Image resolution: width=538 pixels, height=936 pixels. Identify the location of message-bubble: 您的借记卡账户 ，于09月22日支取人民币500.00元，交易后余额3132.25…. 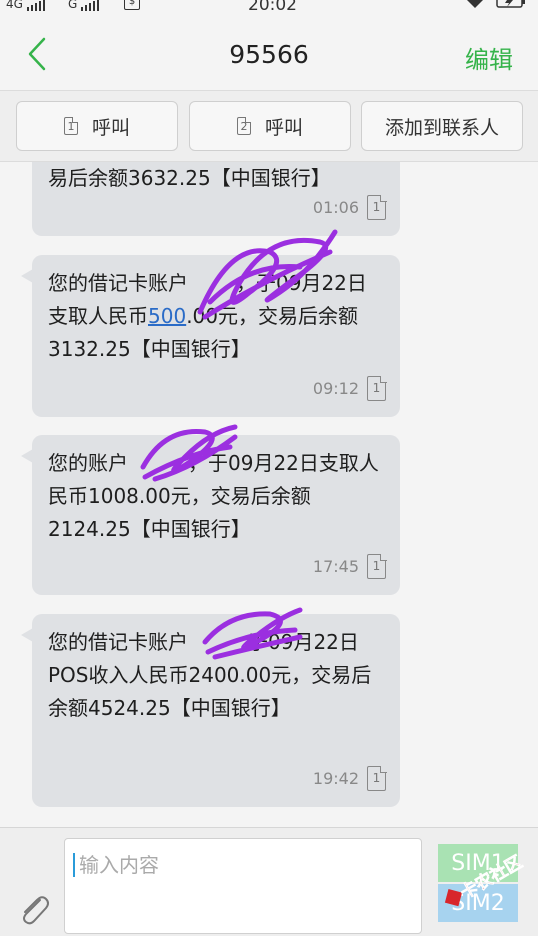
(210, 336).